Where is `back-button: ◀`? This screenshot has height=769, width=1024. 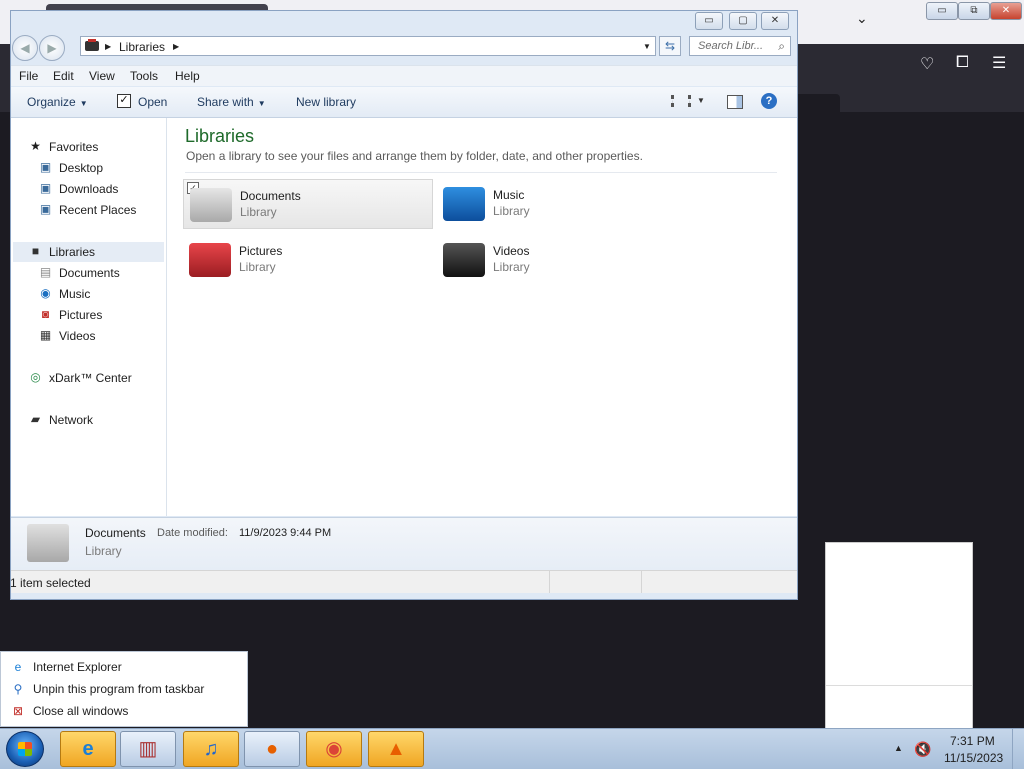
back-button: ◀ is located at coordinates (25, 48).